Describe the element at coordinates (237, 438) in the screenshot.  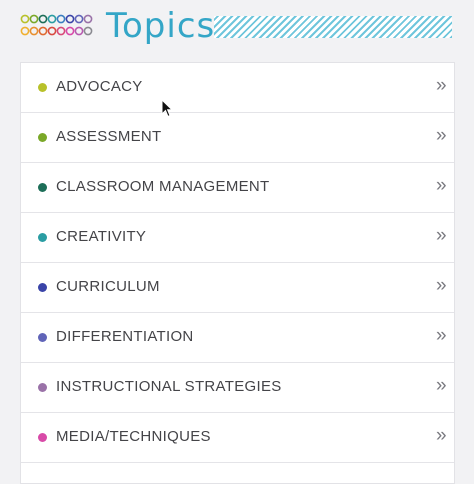
I see `topic-item-media-techniques: MEDIA/TECHNIQUES »` at that location.